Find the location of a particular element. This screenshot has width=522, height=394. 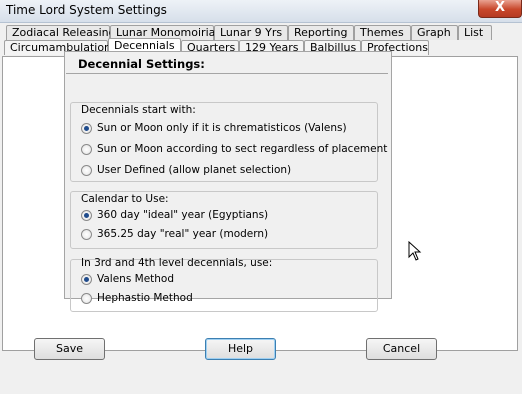

tab-profections: Profections is located at coordinates (395, 47).